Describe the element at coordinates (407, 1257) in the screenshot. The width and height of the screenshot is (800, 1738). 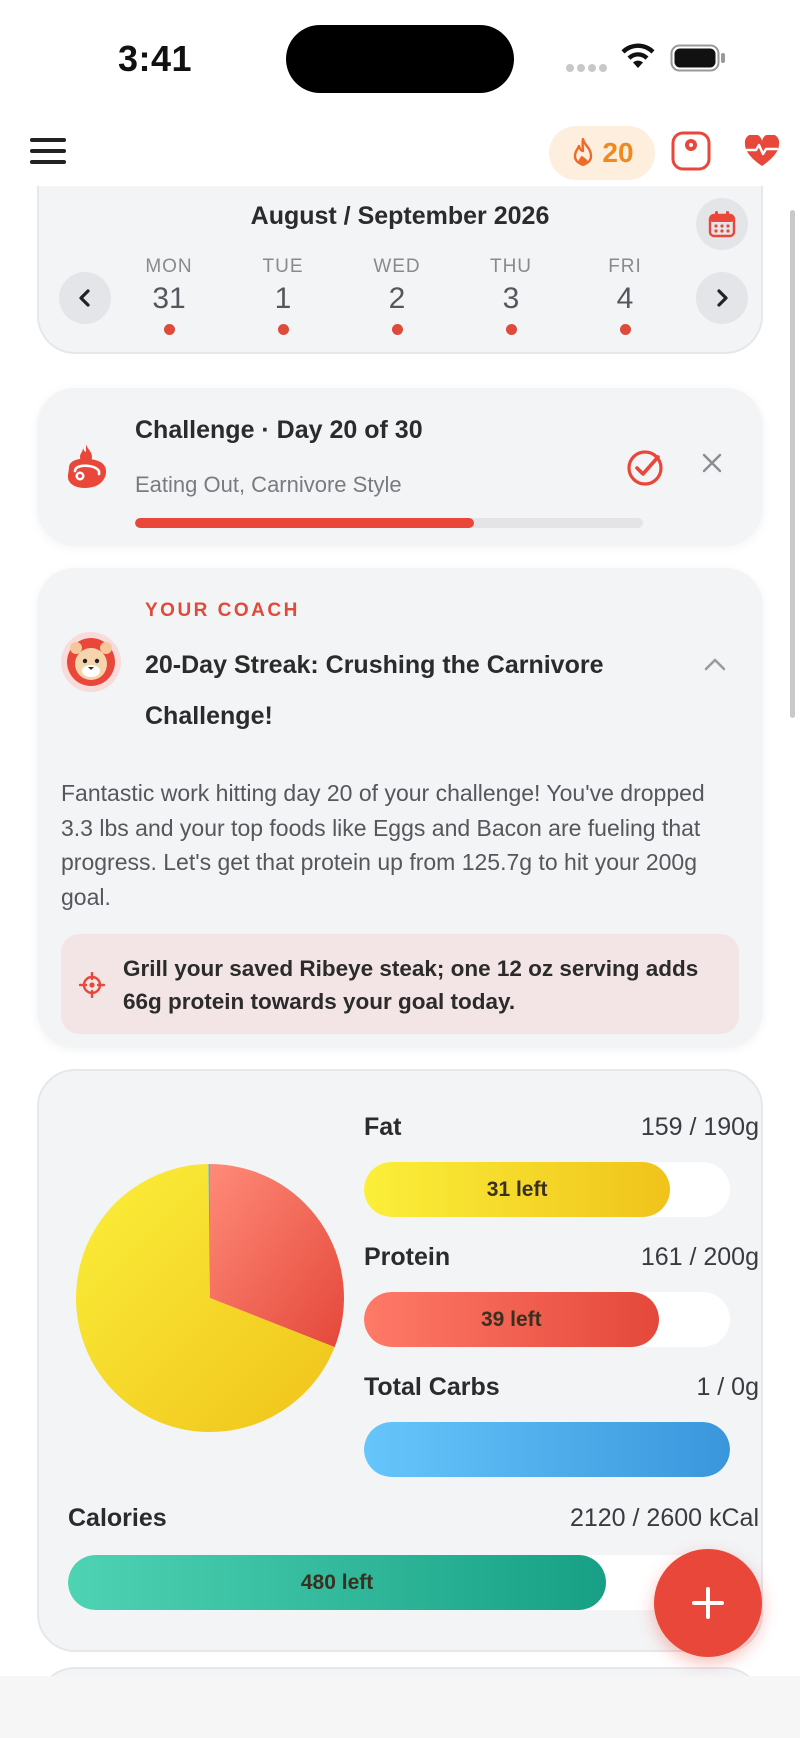
I see `protein-label: Protein` at that location.